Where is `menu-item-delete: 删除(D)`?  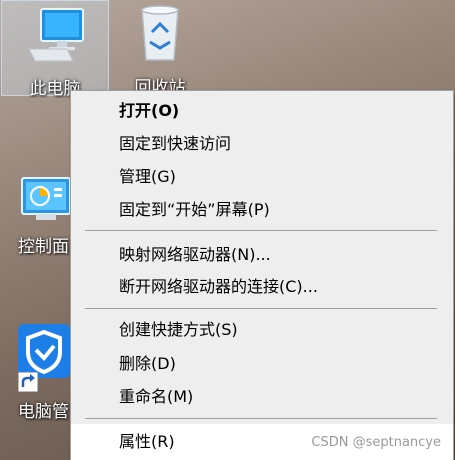 menu-item-delete: 删除(D) is located at coordinates (262, 364).